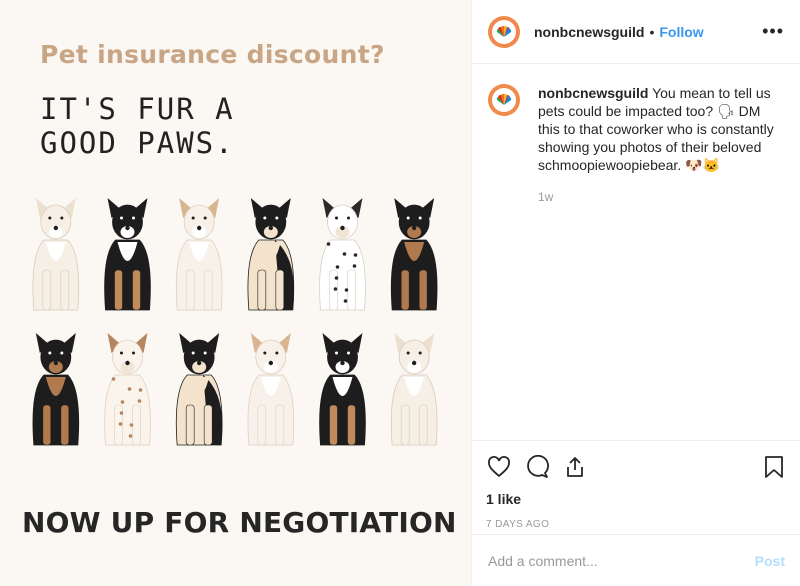 The height and width of the screenshot is (586, 800). I want to click on caption-age: 1w, so click(661, 197).